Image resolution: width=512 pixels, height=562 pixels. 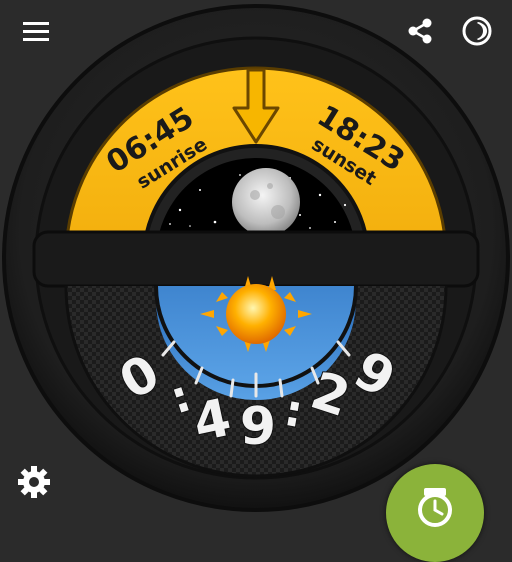 I want to click on clock-digit: 9, so click(x=258, y=427).